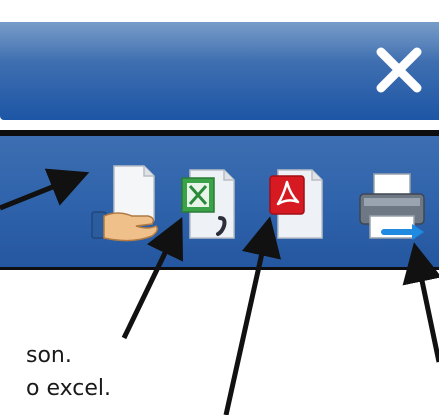 The image size is (439, 415). I want to click on share-document-button, so click(124, 206).